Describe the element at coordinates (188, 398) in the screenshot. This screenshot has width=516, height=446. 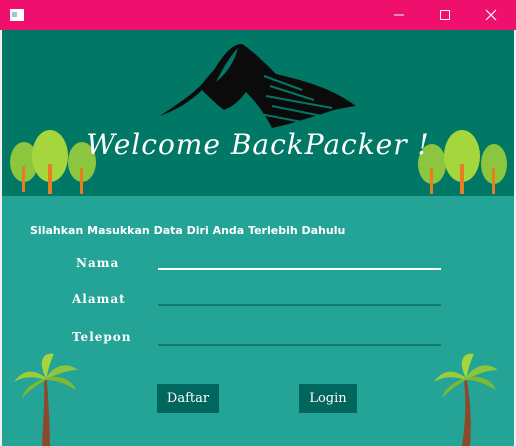
I see `register-button: Daftar` at that location.